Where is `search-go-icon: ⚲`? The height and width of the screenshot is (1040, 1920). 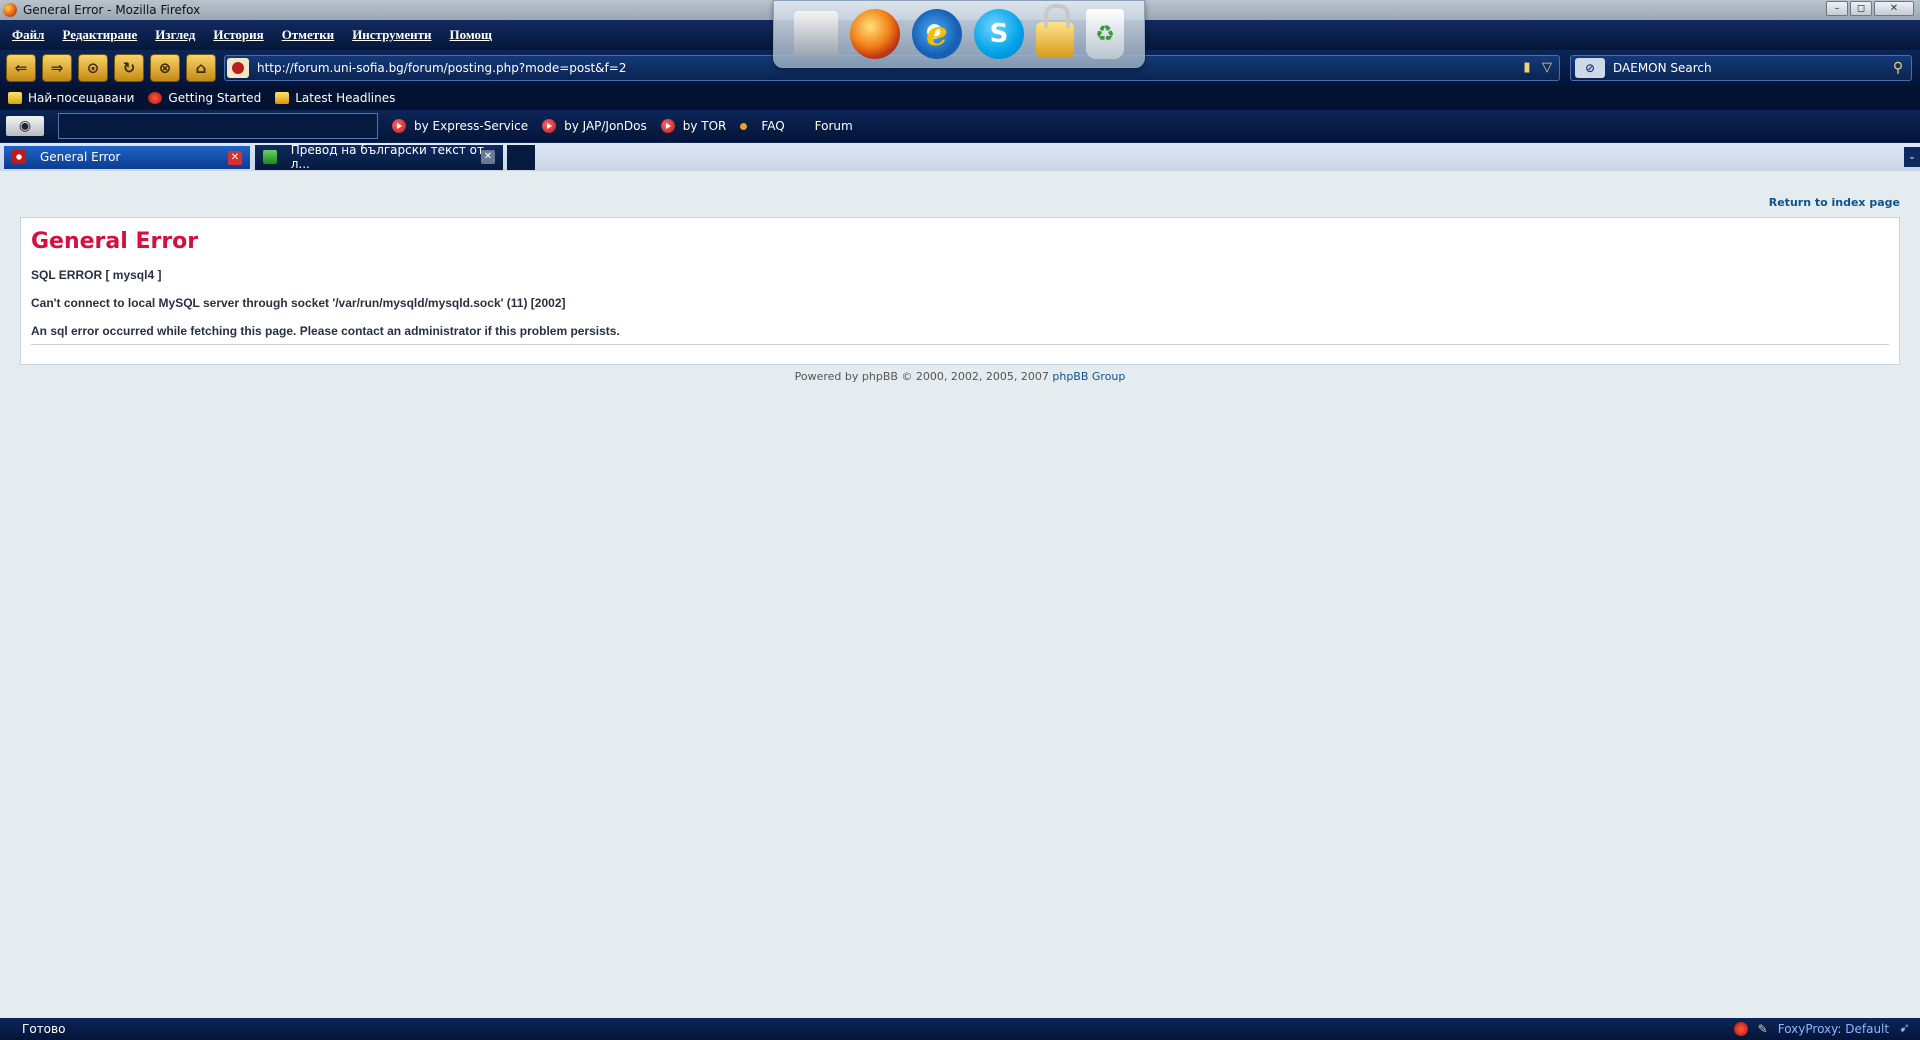 search-go-icon: ⚲ is located at coordinates (1898, 68).